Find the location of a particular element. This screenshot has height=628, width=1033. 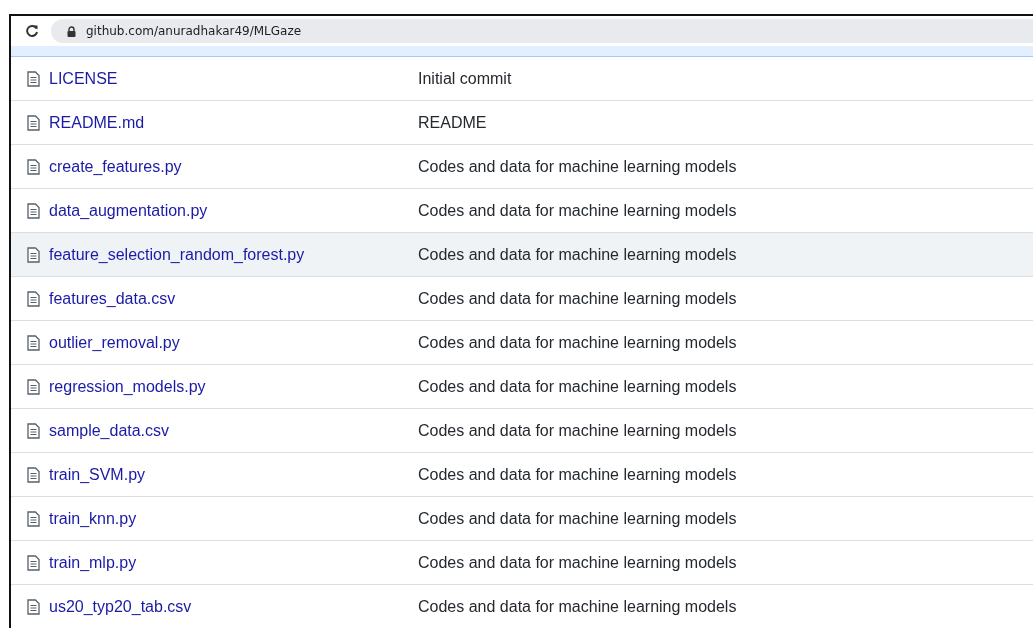

file-row: train_mlp.py Codes and data for machine learning models is located at coordinates (522, 563).